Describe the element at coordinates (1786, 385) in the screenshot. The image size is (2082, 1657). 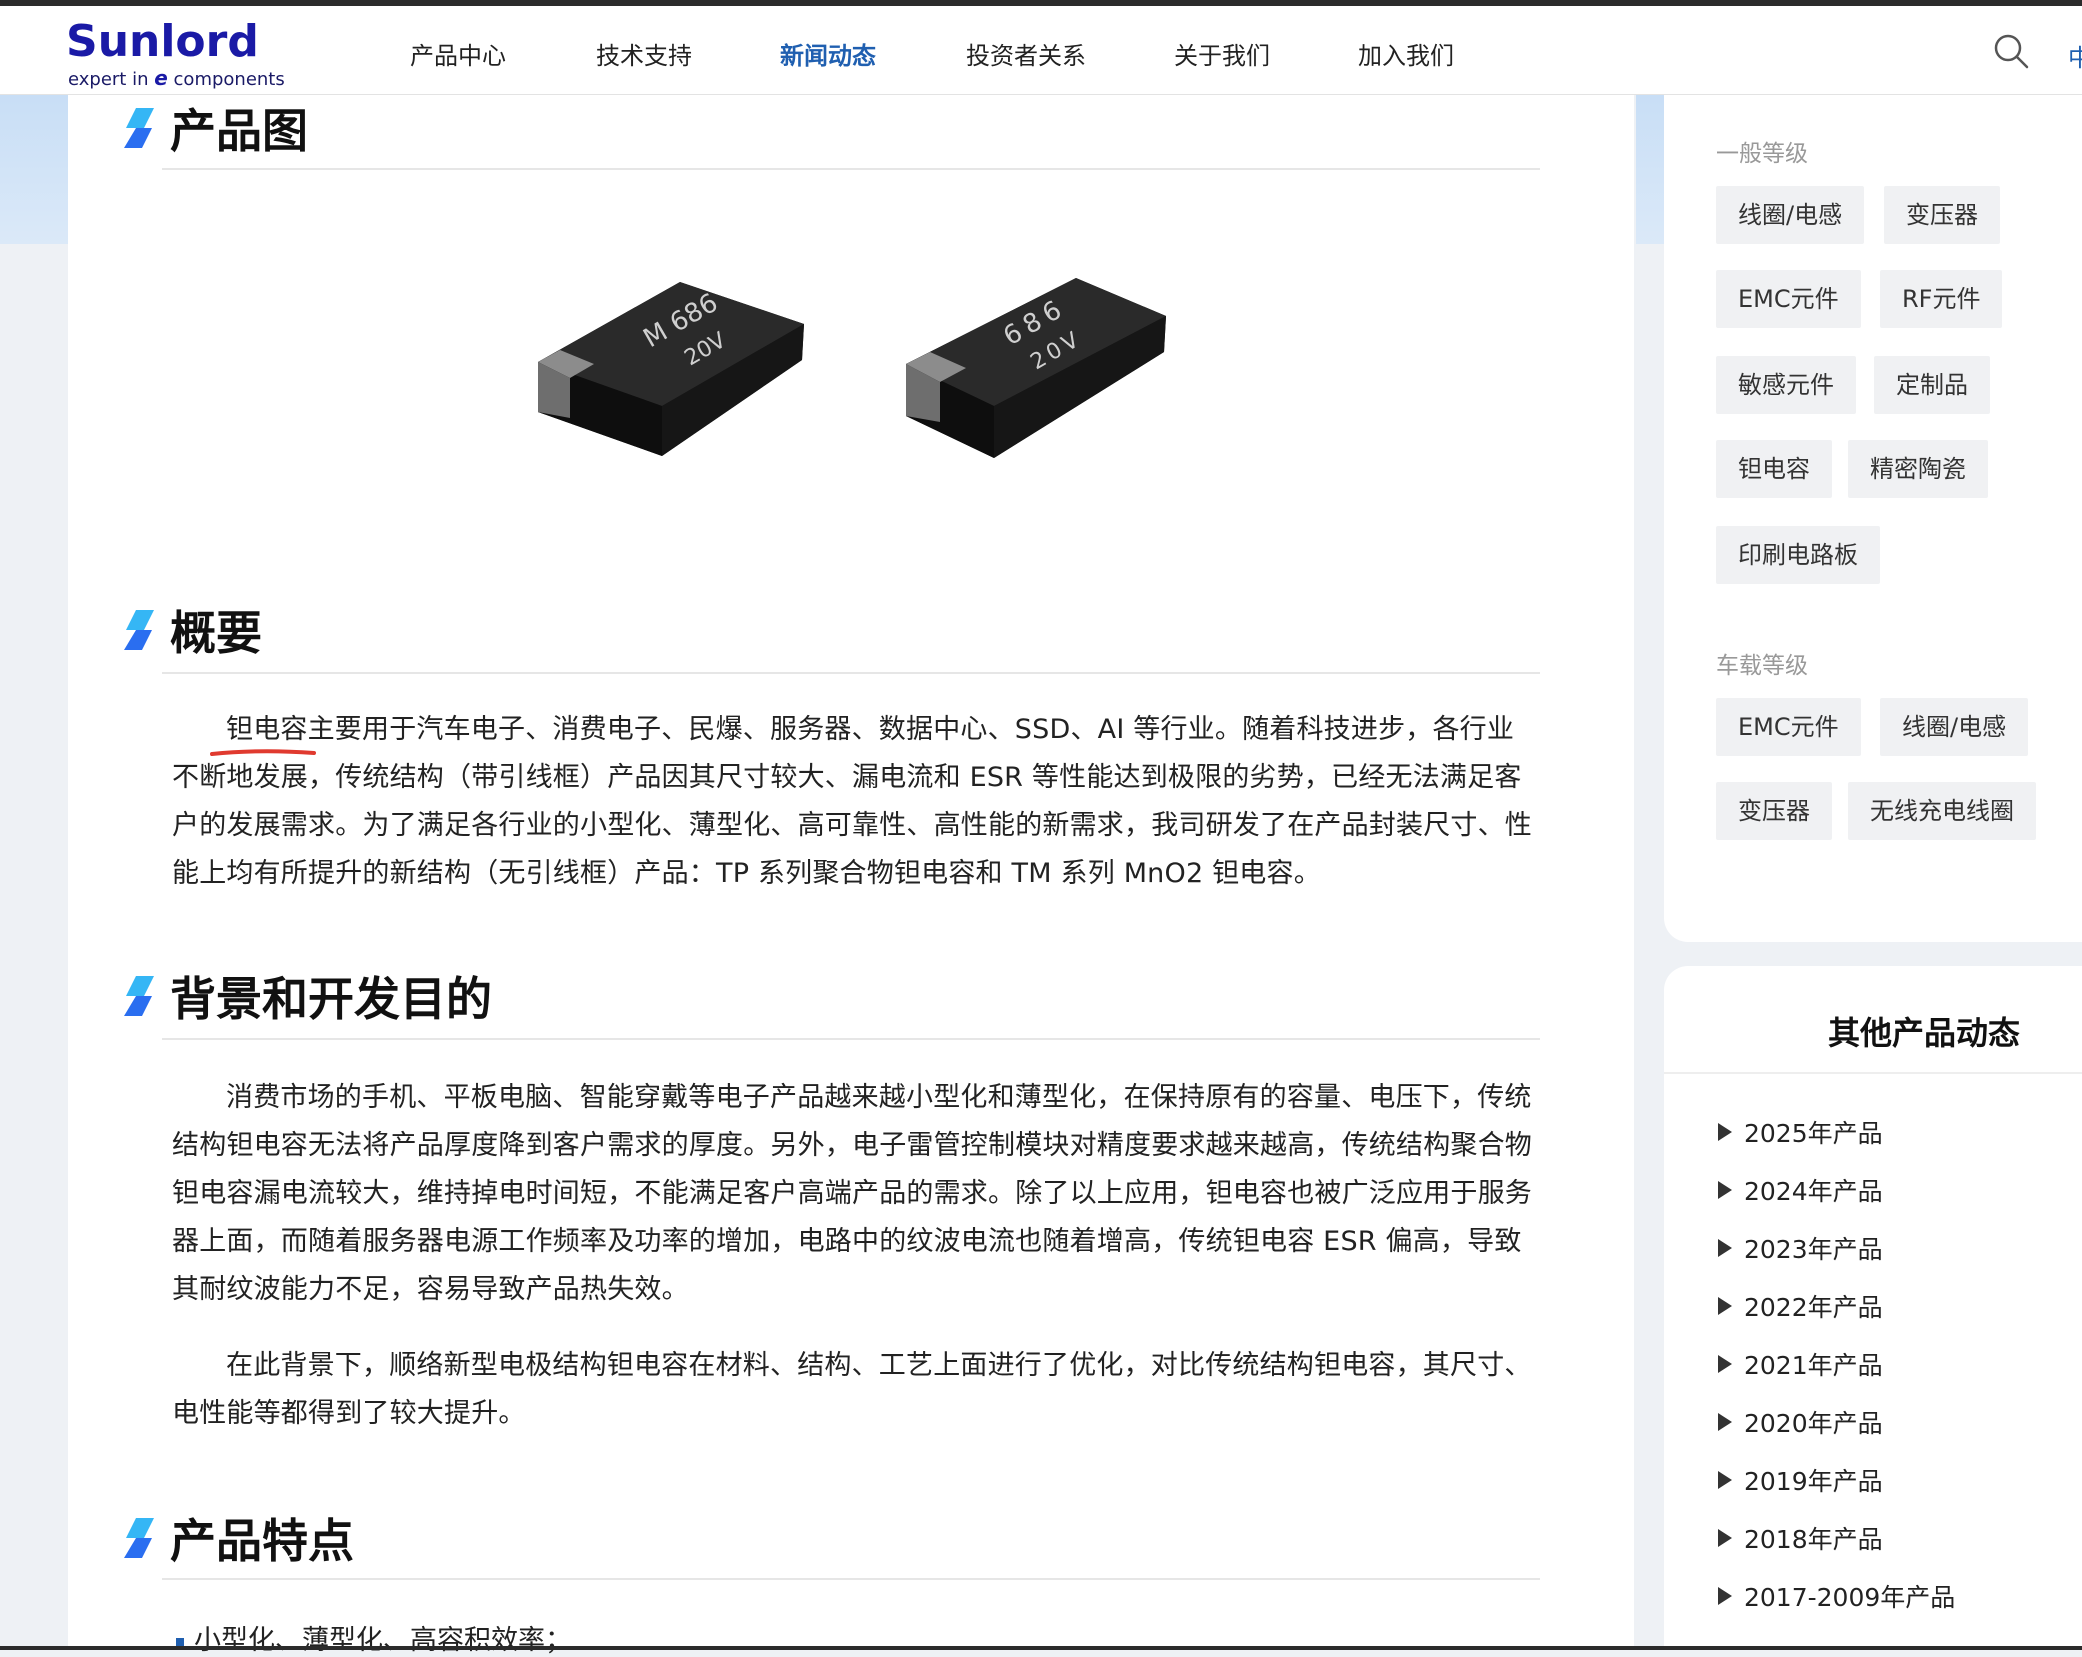
I see `tag-general-sensitive: 敏感元件` at that location.